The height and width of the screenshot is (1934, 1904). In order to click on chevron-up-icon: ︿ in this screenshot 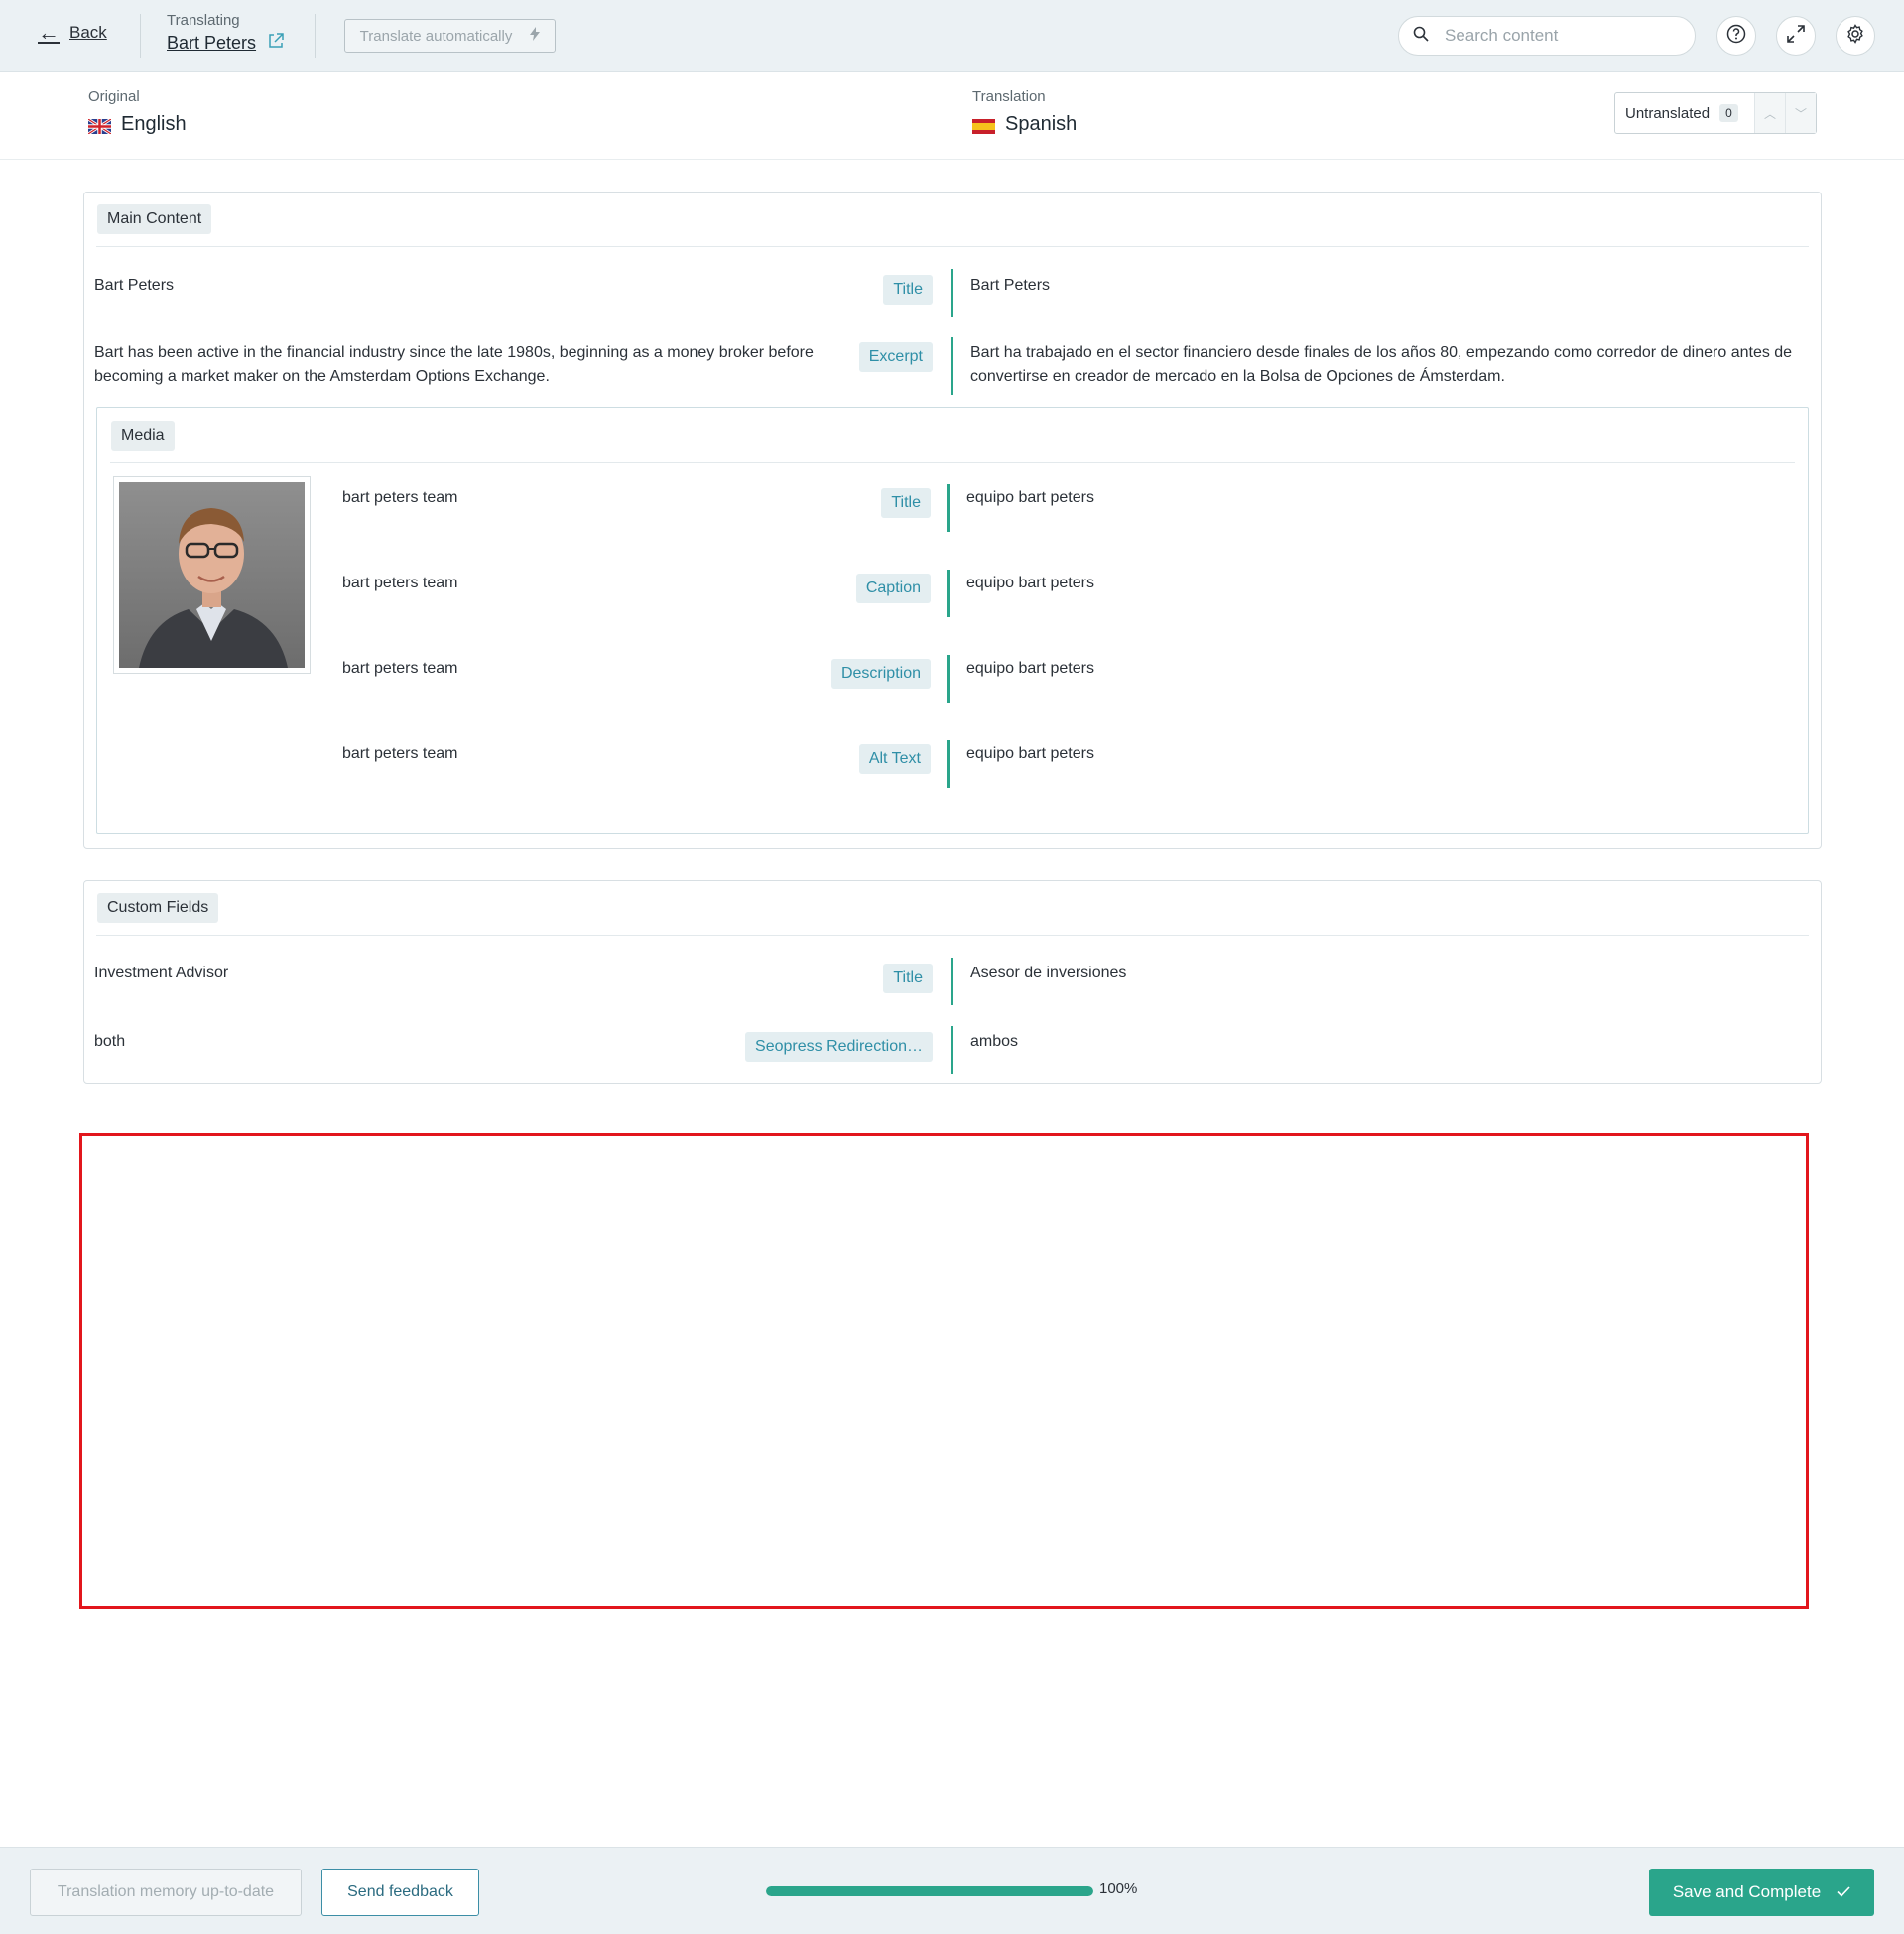, I will do `click(1769, 113)`.